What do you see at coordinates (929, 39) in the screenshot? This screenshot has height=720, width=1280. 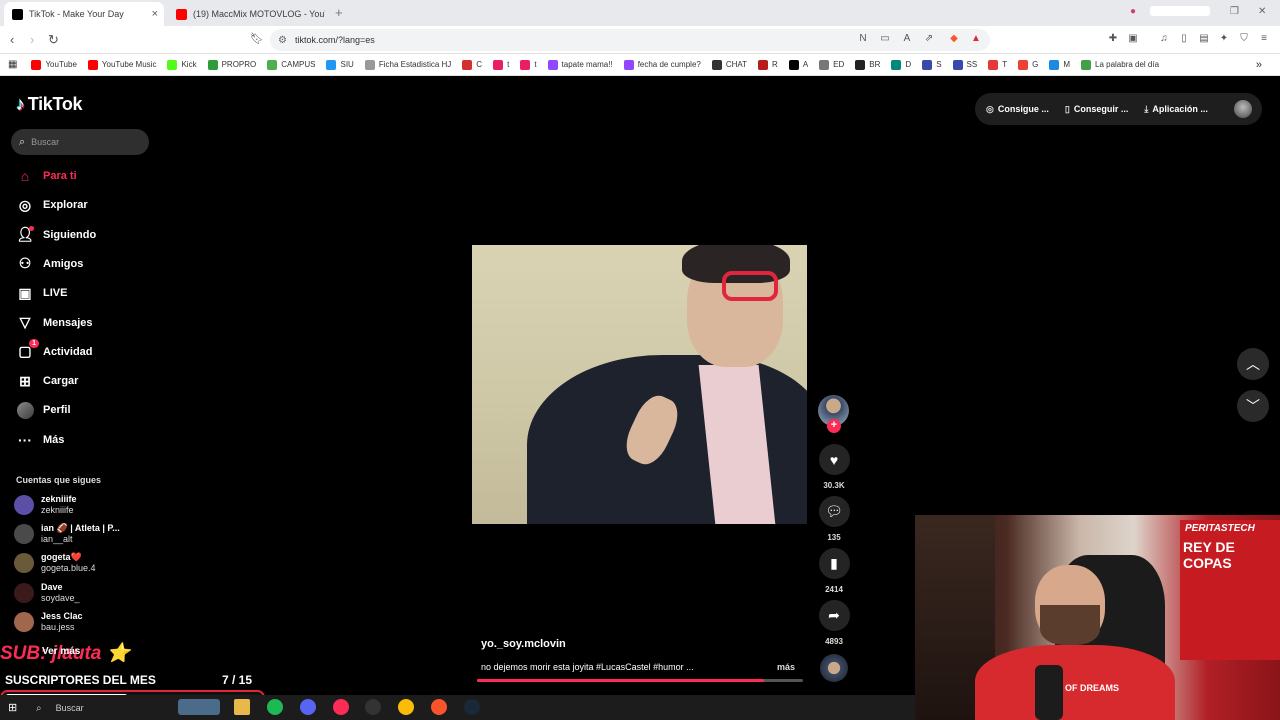 I see `share-icon: ⇗` at bounding box center [929, 39].